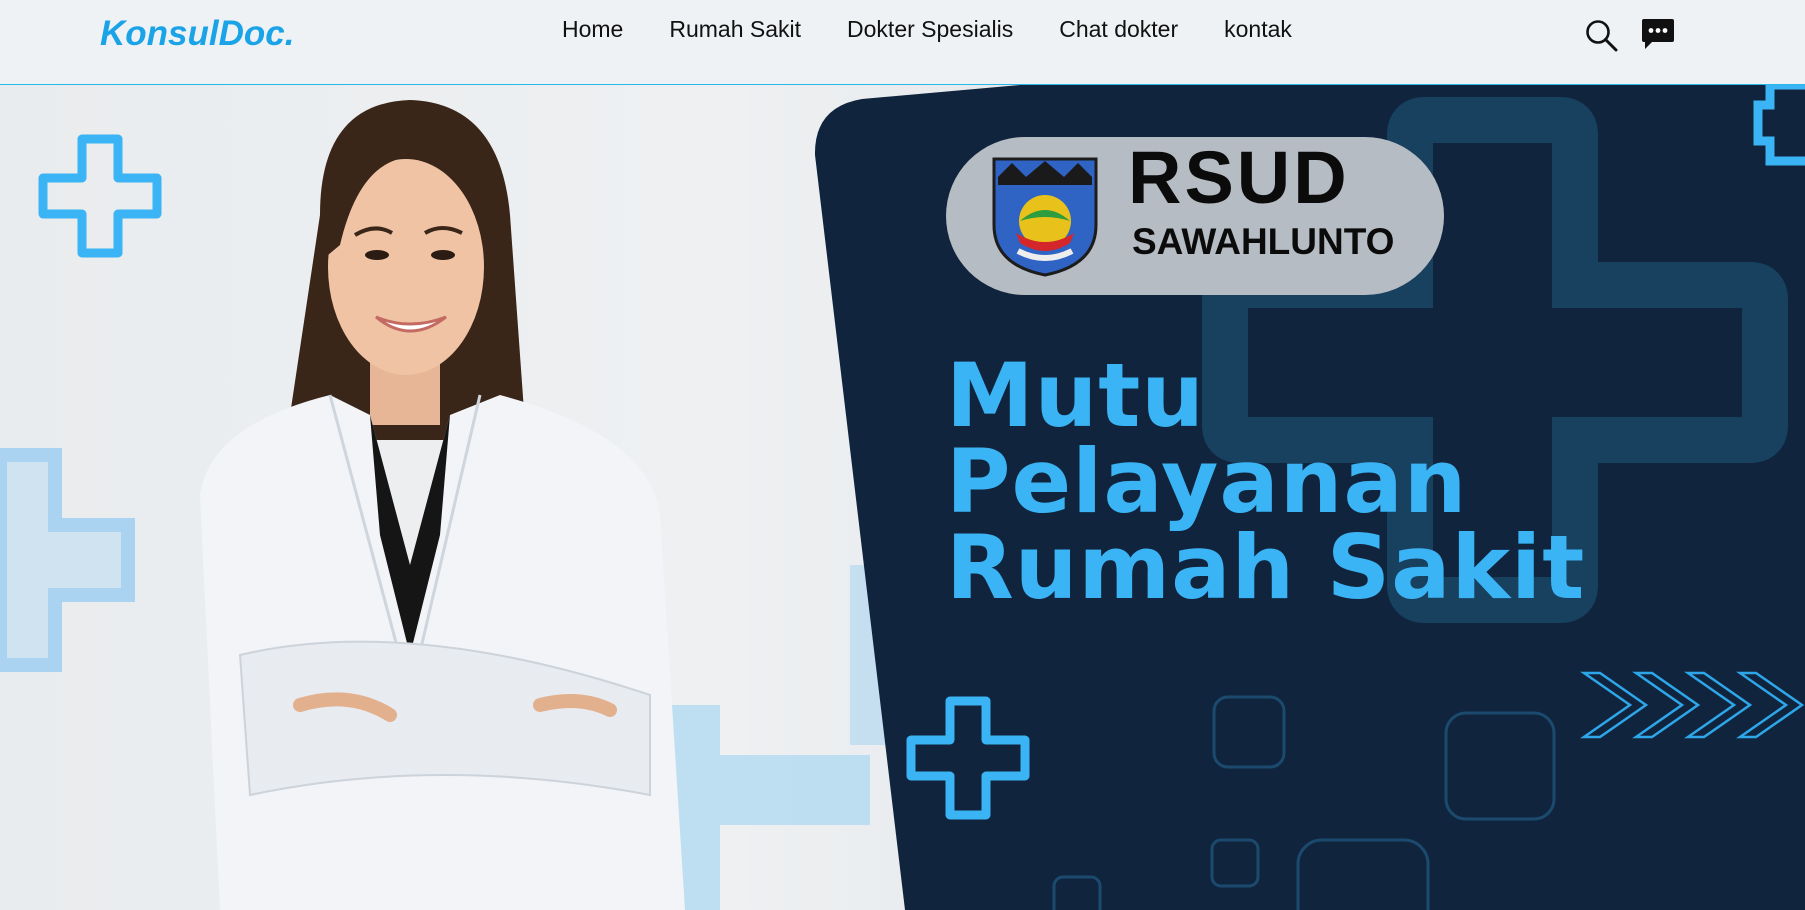 This screenshot has height=910, width=1805. What do you see at coordinates (1045, 217) in the screenshot?
I see `crest-icon` at bounding box center [1045, 217].